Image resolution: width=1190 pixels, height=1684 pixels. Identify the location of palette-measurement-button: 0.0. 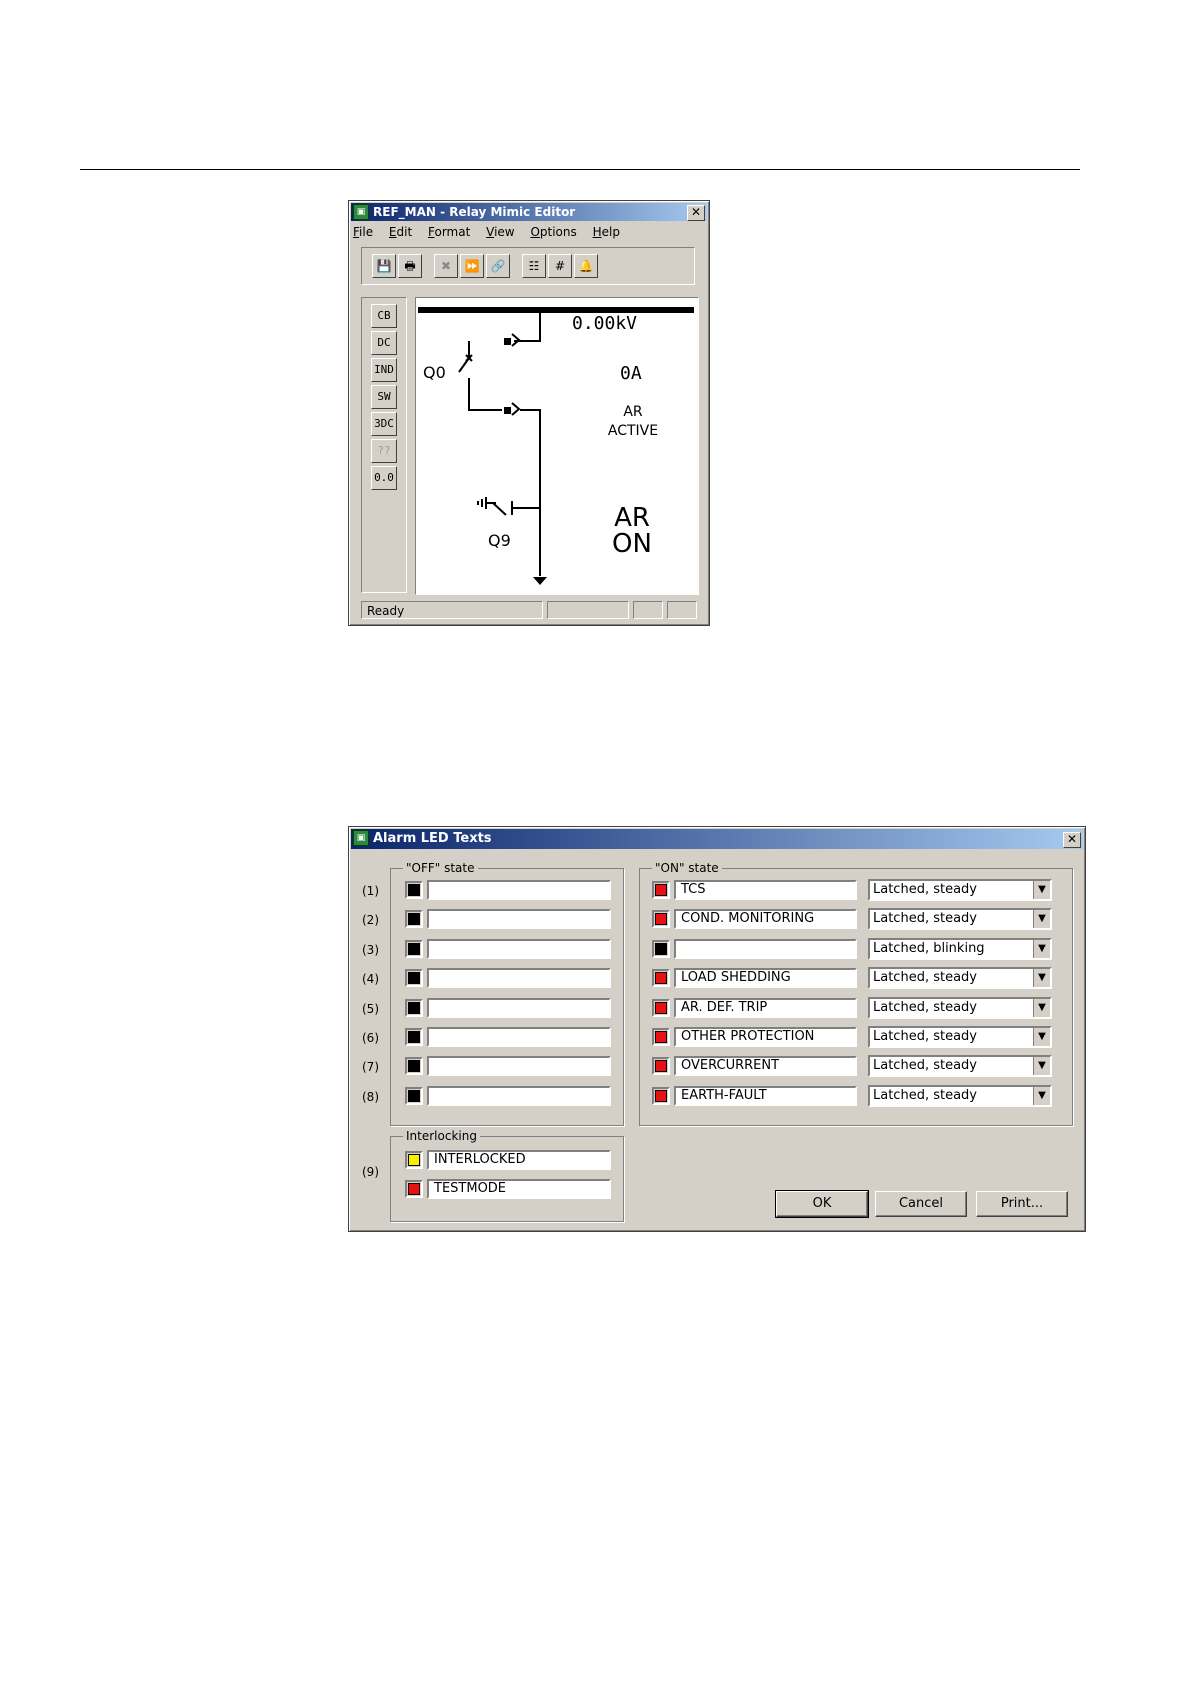
(384, 478).